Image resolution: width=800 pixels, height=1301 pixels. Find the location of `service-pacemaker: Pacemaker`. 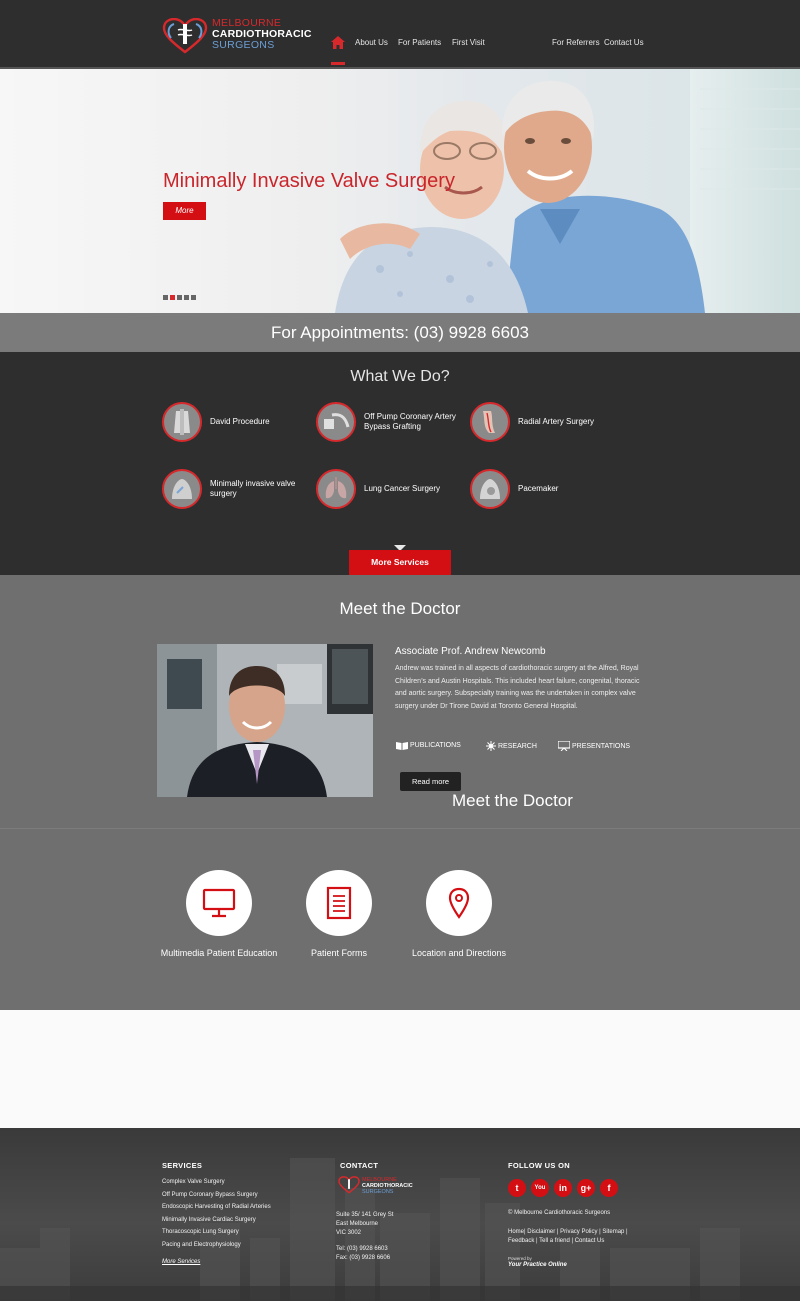

service-pacemaker: Pacemaker is located at coordinates (541, 489).